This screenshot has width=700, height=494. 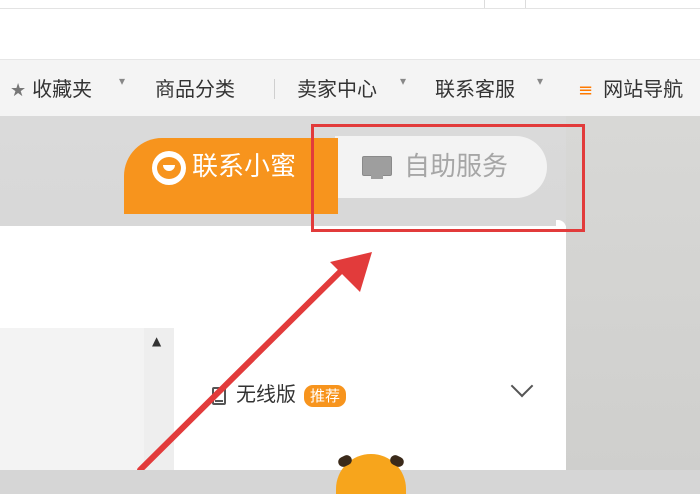 I want to click on annotation-arrow, so click(x=254, y=361).